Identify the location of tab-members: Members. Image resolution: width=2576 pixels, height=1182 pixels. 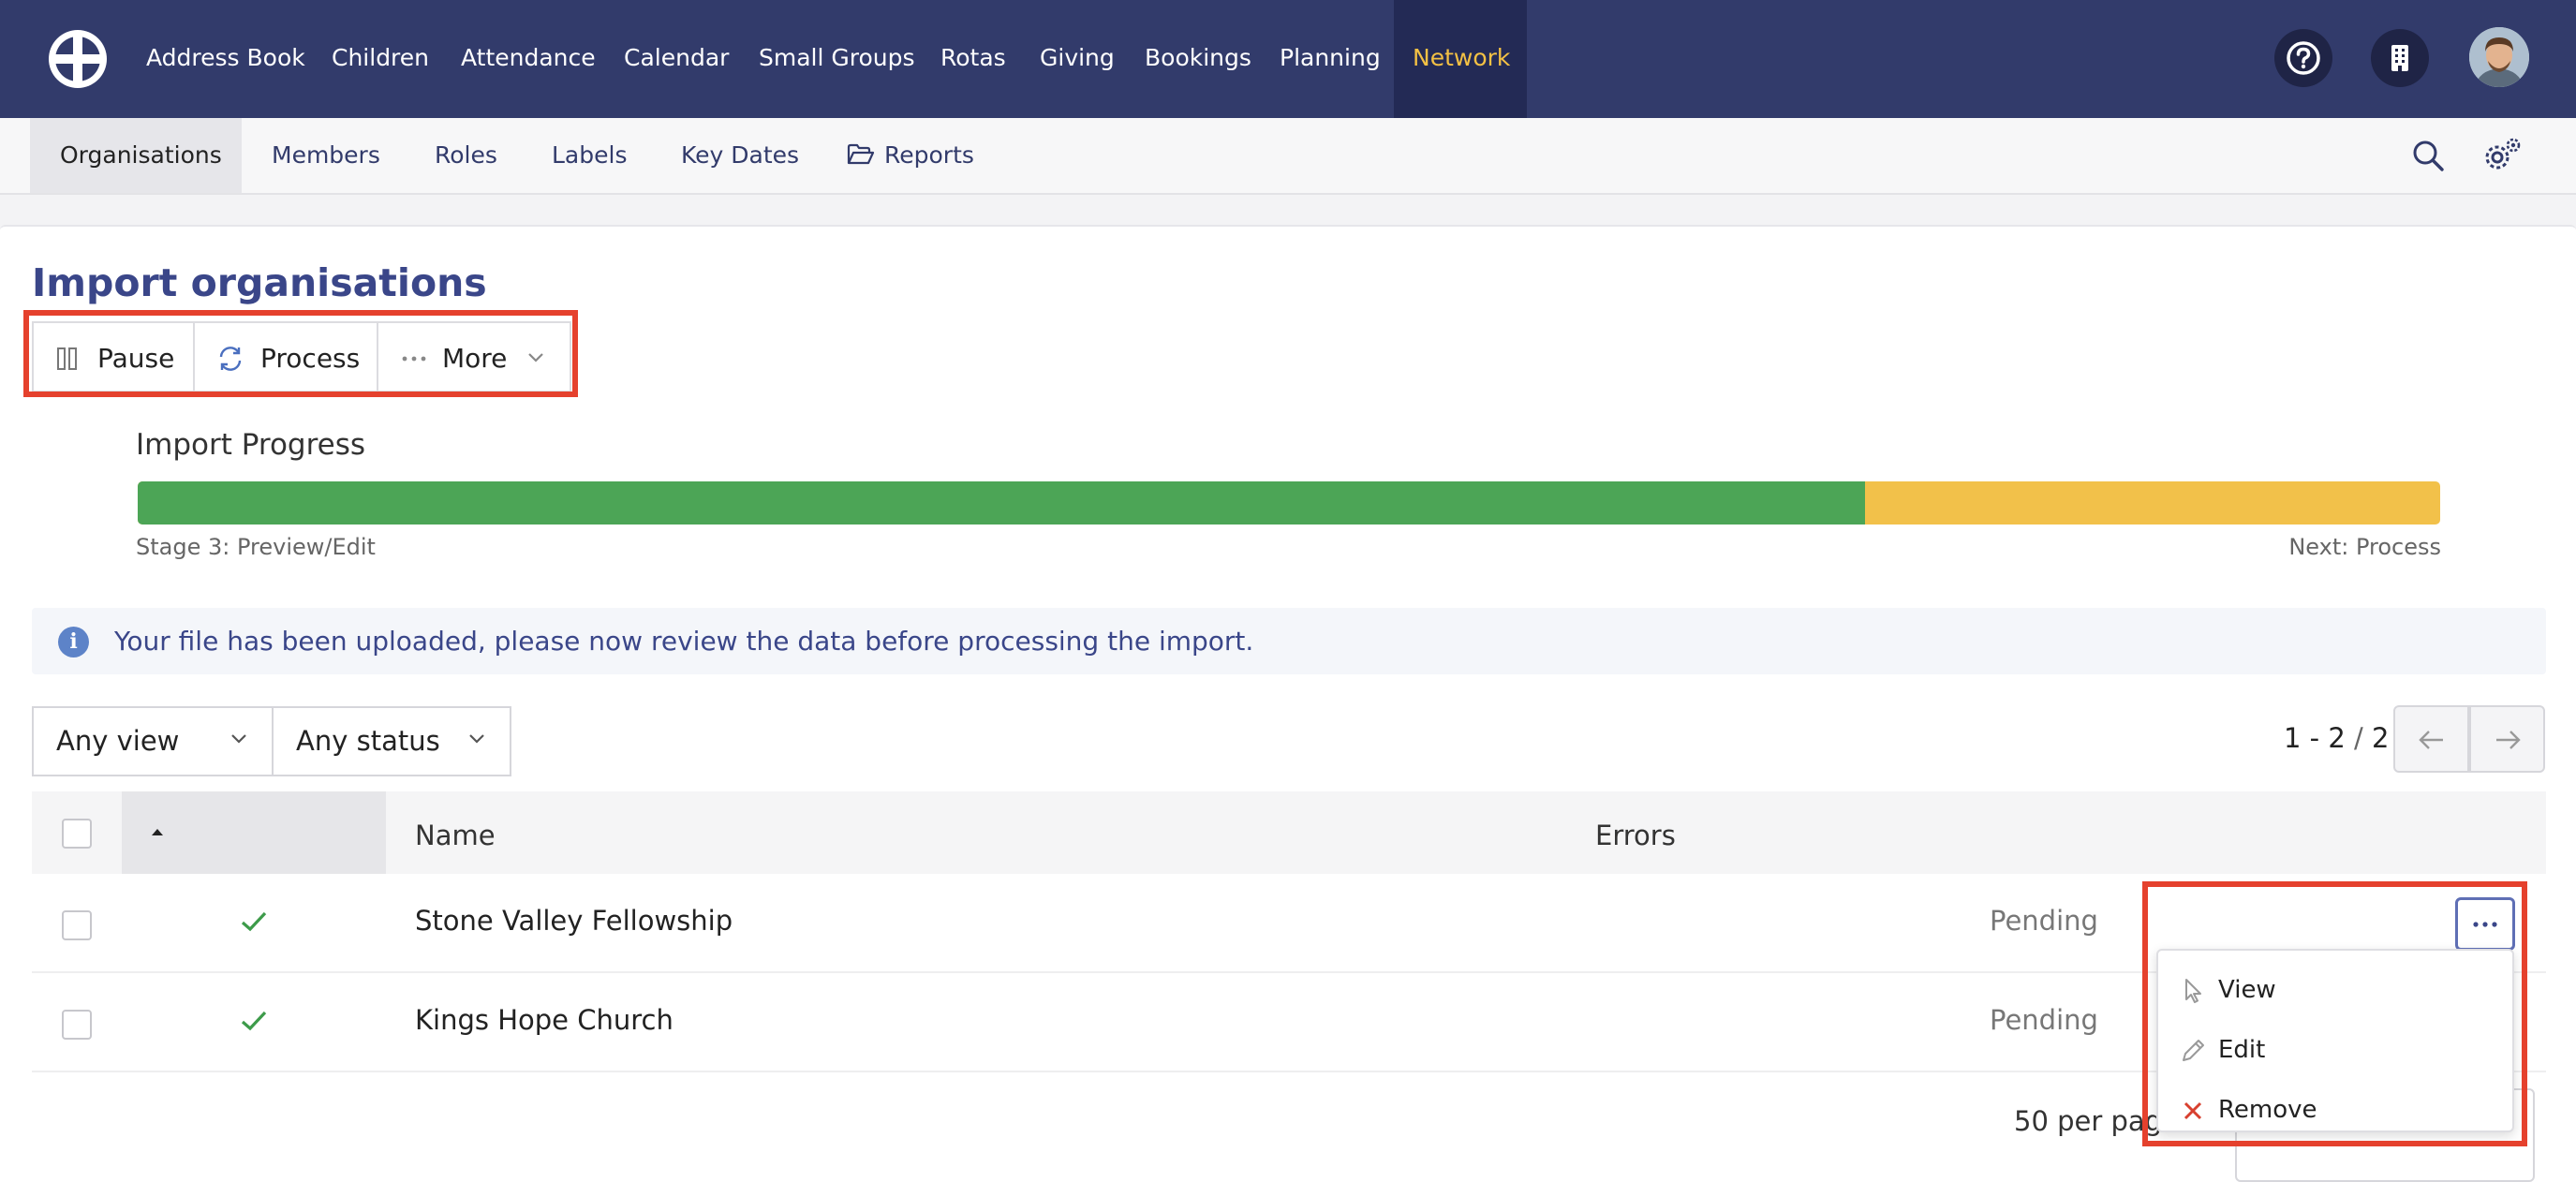
(326, 155).